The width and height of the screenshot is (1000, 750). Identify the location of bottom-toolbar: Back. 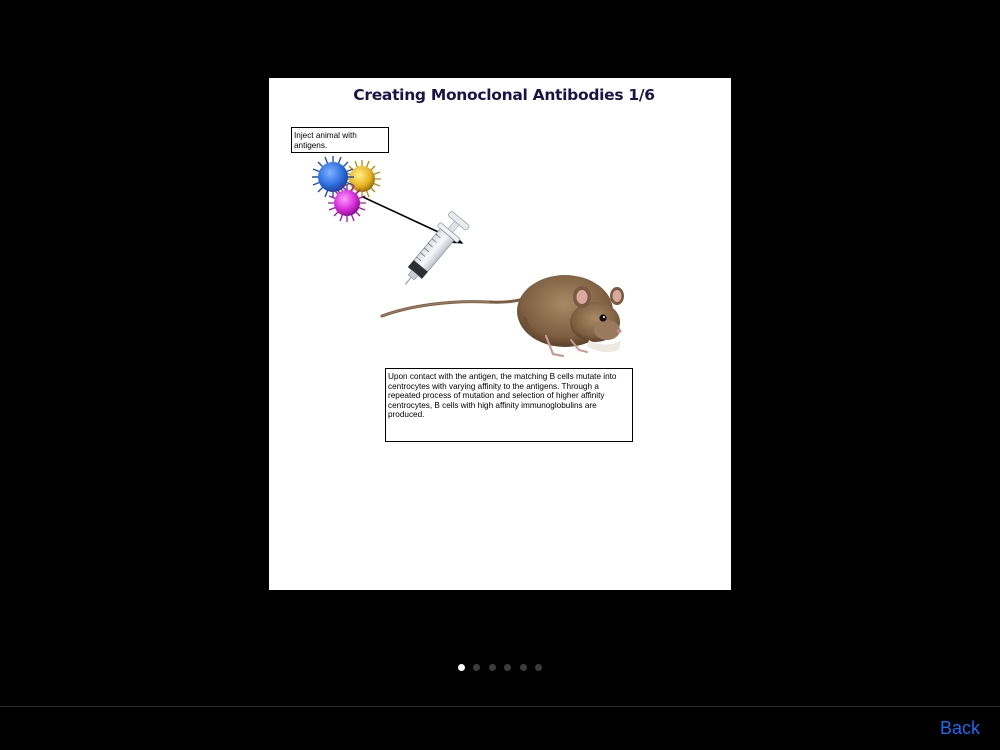
(500, 728).